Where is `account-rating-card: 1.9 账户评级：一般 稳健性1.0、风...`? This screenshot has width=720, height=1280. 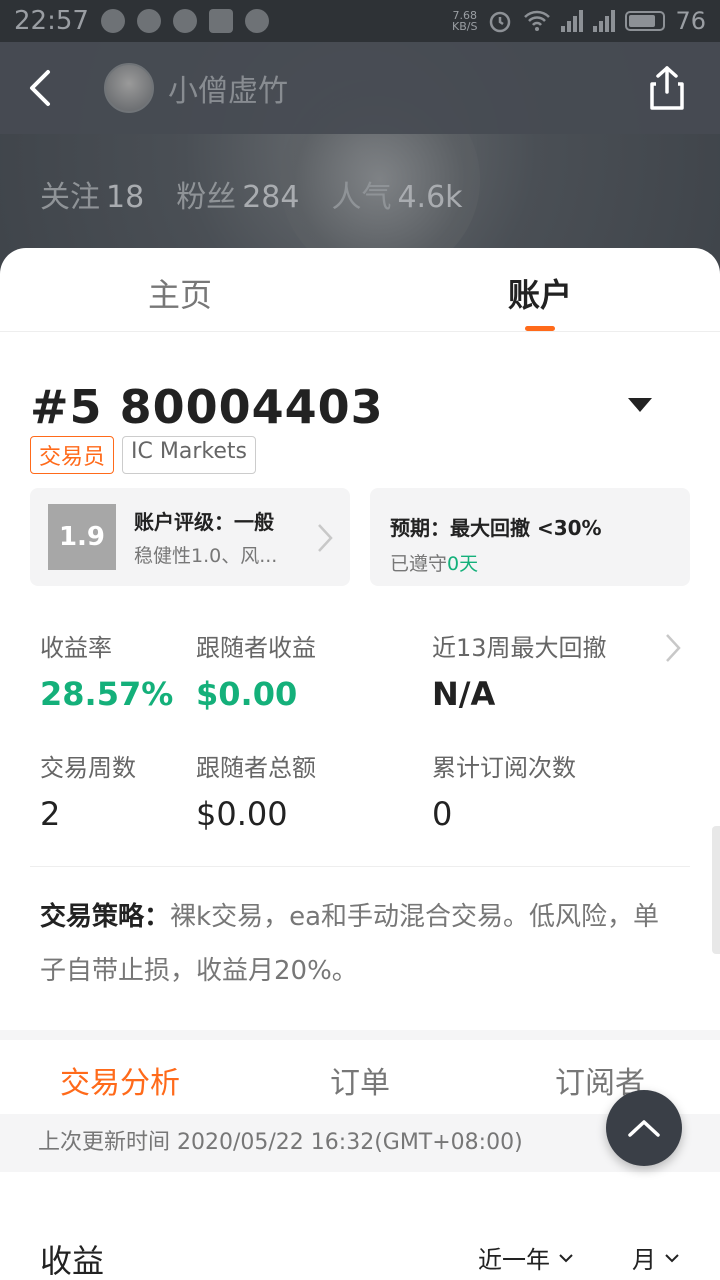
account-rating-card: 1.9 账户评级：一般 稳健性1.0、风... is located at coordinates (190, 537).